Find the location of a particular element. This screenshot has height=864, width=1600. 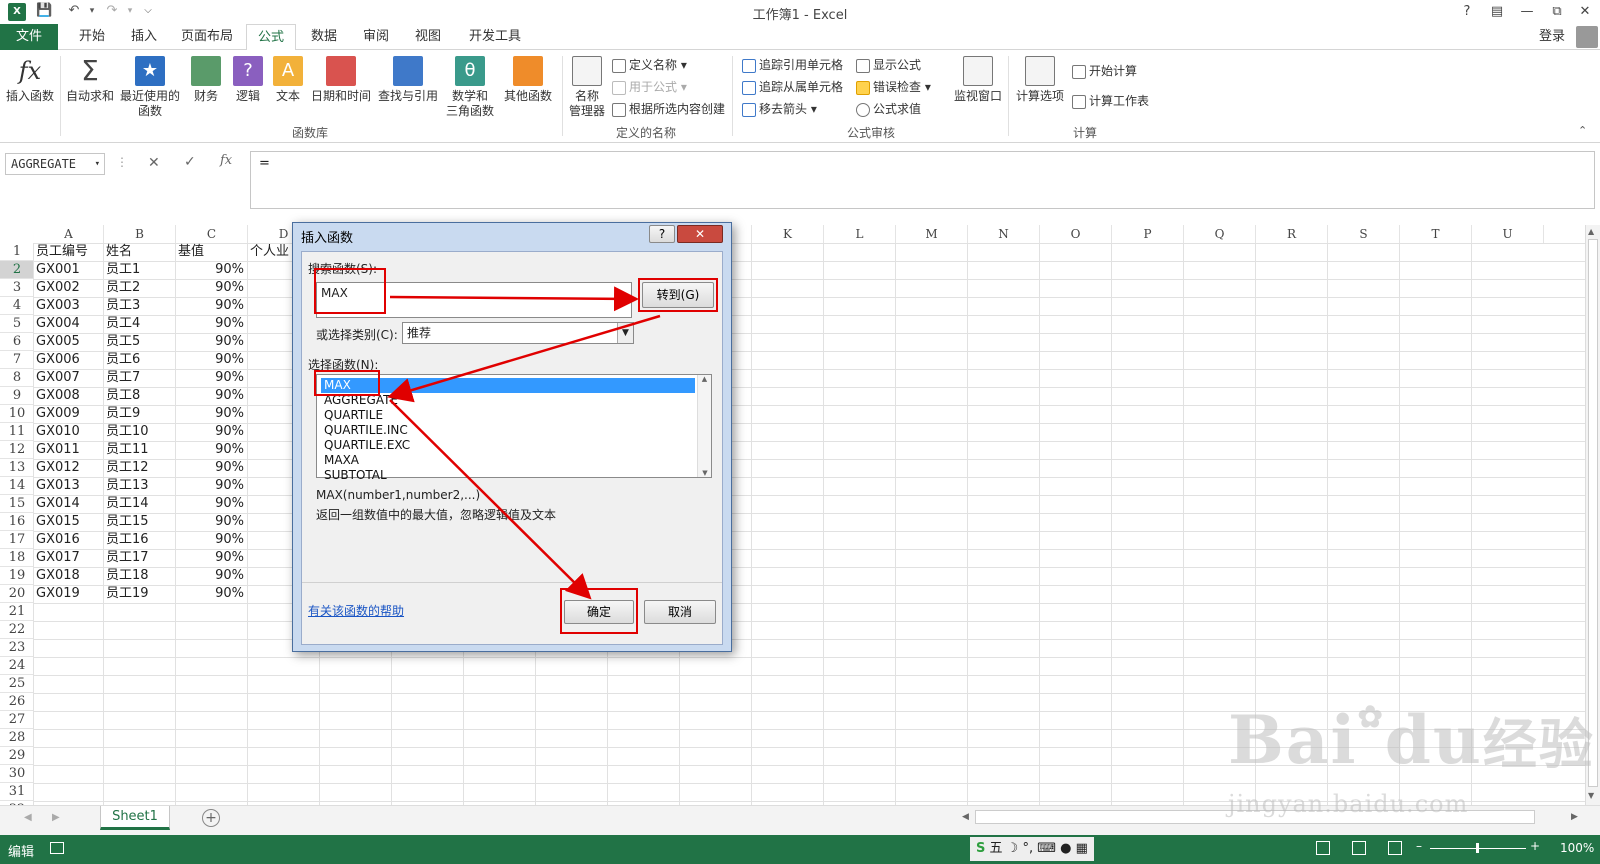

arrow-max-to-ok is located at coordinates (490, 499).